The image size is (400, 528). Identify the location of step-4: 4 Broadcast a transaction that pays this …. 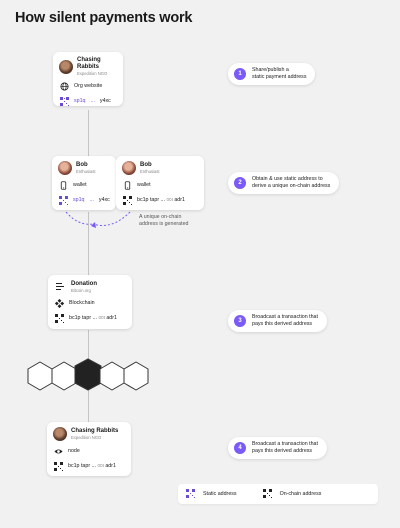
(277, 448).